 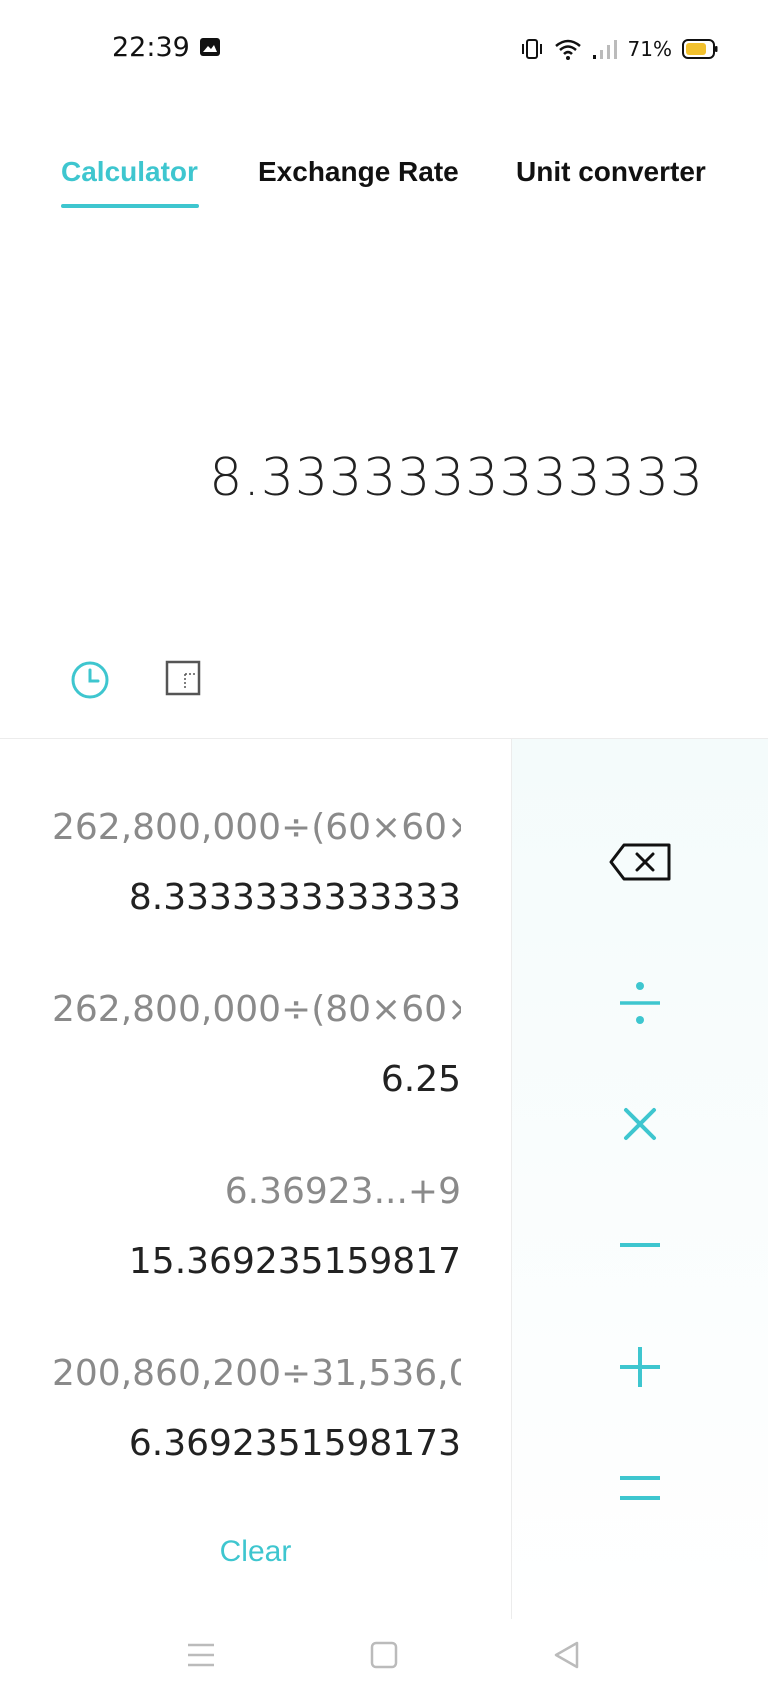 What do you see at coordinates (183, 678) in the screenshot?
I see `scientific-toggle-icon` at bounding box center [183, 678].